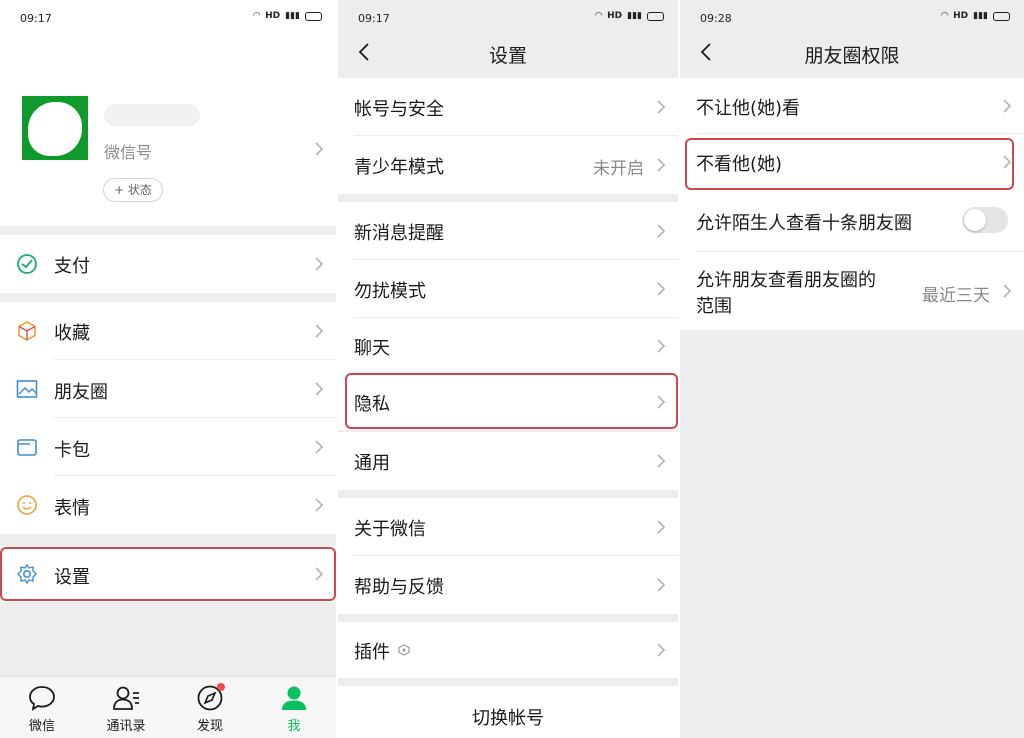  I want to click on highlight-box-settings, so click(168, 574).